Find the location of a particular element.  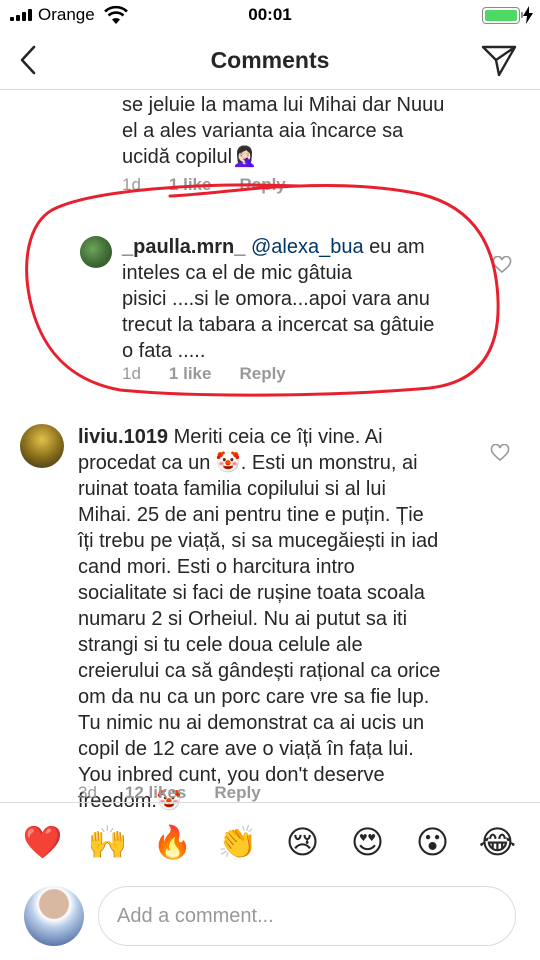

fire-emoji: 🔥 is located at coordinates (173, 842).